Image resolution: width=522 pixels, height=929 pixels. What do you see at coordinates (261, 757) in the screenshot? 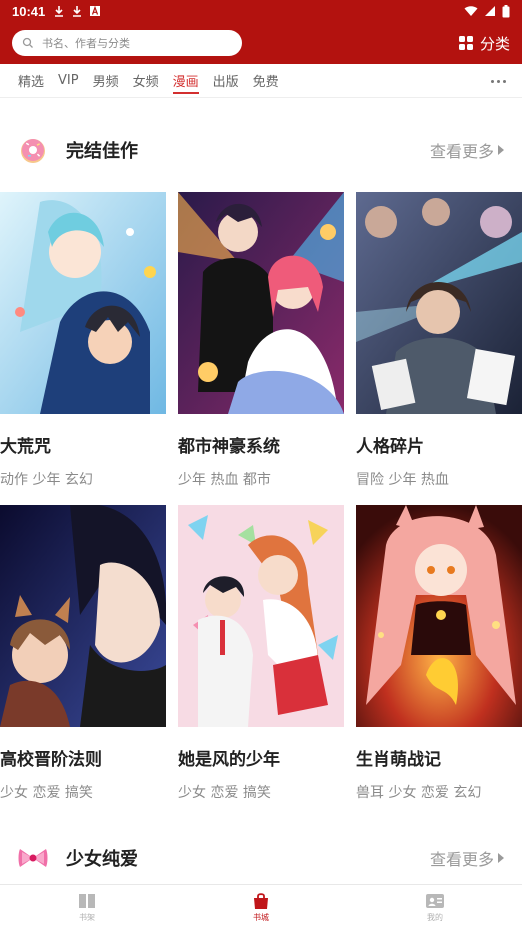
I see `book-title: 她是风的少年` at bounding box center [261, 757].